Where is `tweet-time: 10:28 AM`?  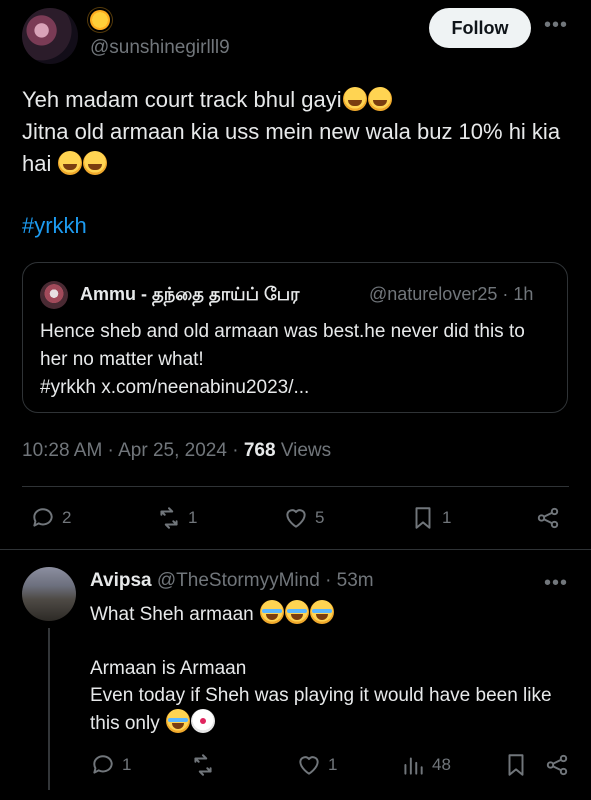
tweet-time: 10:28 AM is located at coordinates (62, 450).